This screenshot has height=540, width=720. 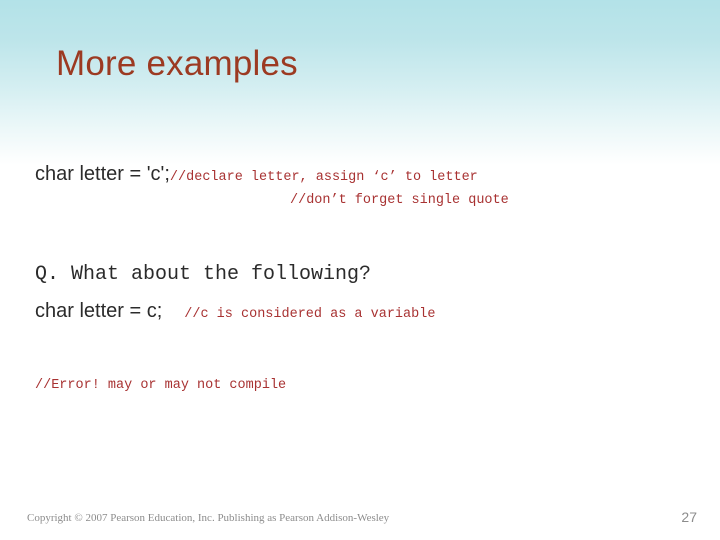 I want to click on code-comment-second-declaration: //c is considered as a variable, so click(x=310, y=314).